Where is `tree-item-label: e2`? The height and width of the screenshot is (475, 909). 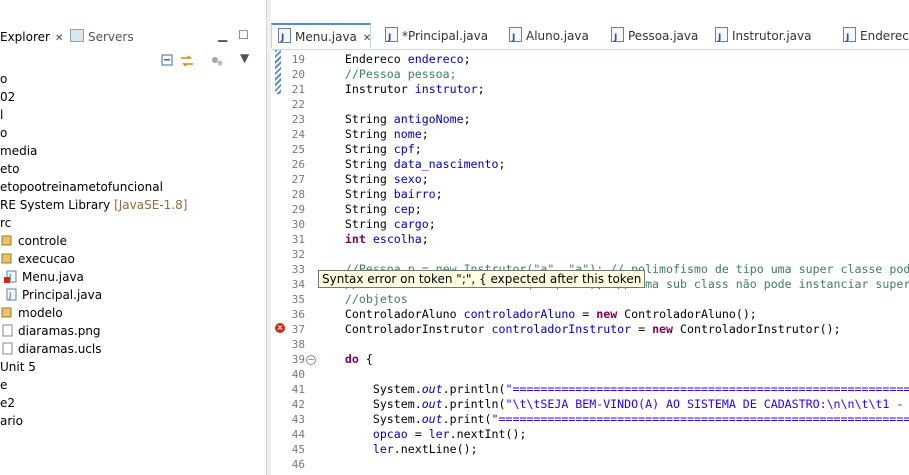
tree-item-label: e2 is located at coordinates (8, 403).